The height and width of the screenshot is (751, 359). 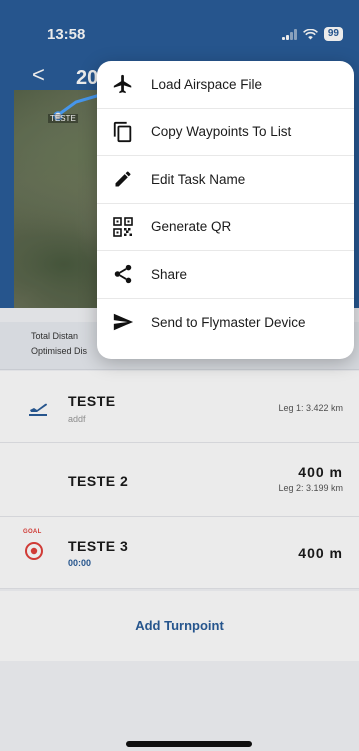 What do you see at coordinates (221, 132) in the screenshot?
I see `menu-item-label: Copy Waypoints To List` at bounding box center [221, 132].